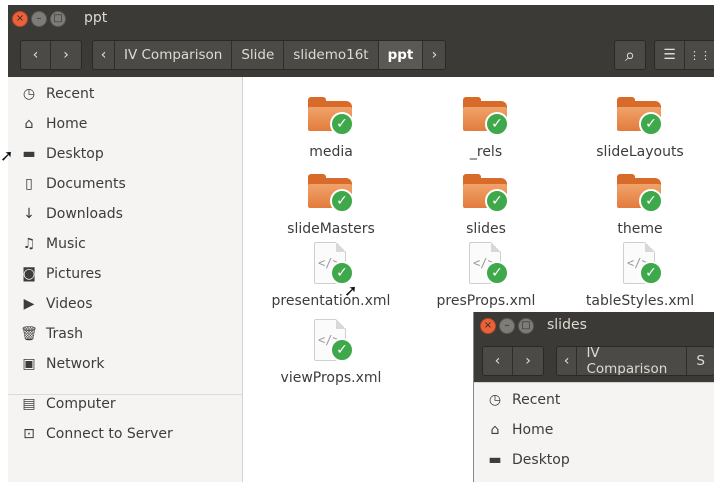 The image size is (714, 482). I want to click on places-sidebar: ◷ Recent ⌂ Home ▬ Desktop, so click(594, 432).